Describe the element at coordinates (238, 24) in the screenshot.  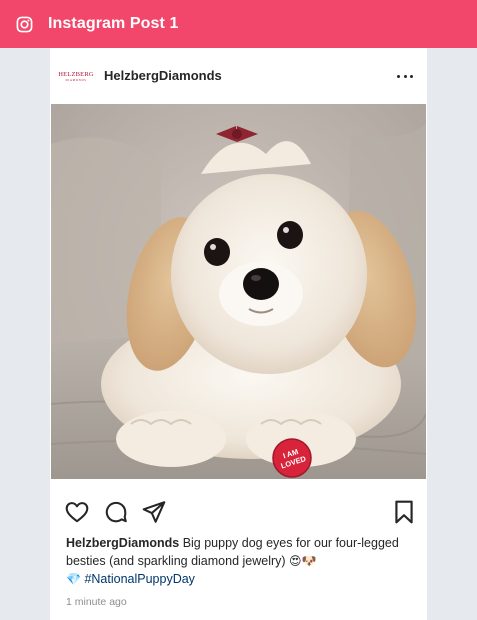
I see `app-header: Instagram Post 1` at that location.